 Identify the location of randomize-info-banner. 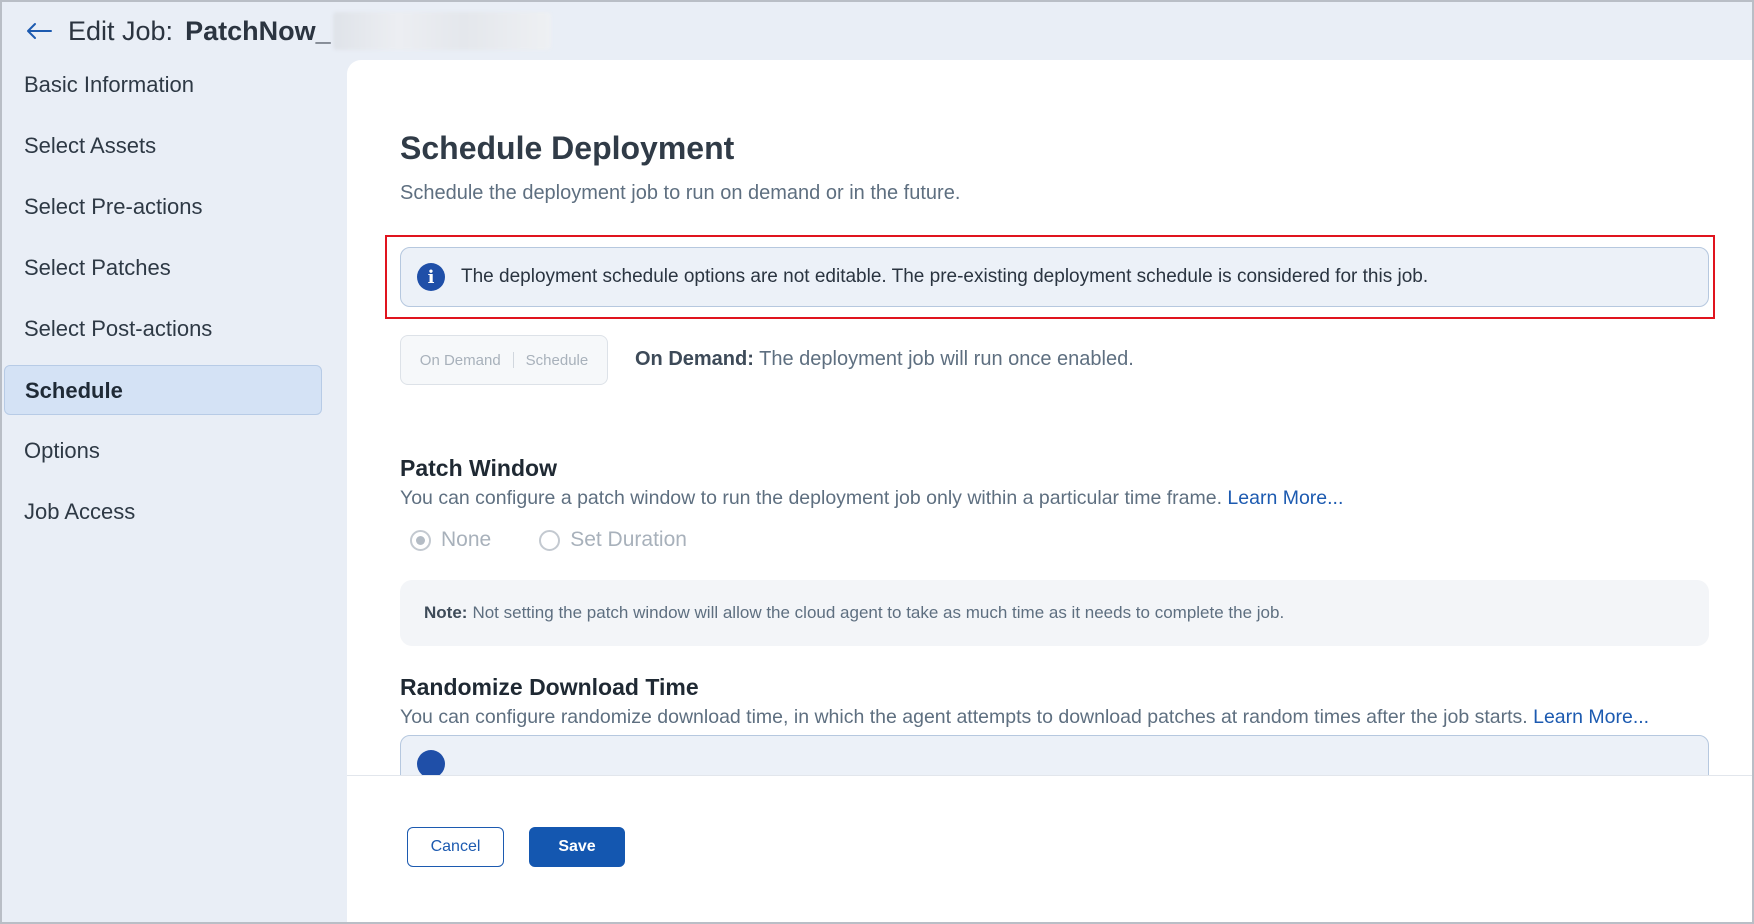
(1054, 755).